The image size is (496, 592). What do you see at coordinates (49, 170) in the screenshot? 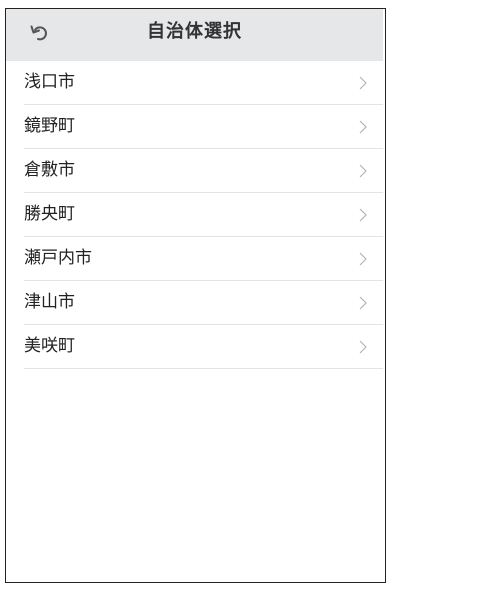
I see `list-item-label: 倉敷市` at bounding box center [49, 170].